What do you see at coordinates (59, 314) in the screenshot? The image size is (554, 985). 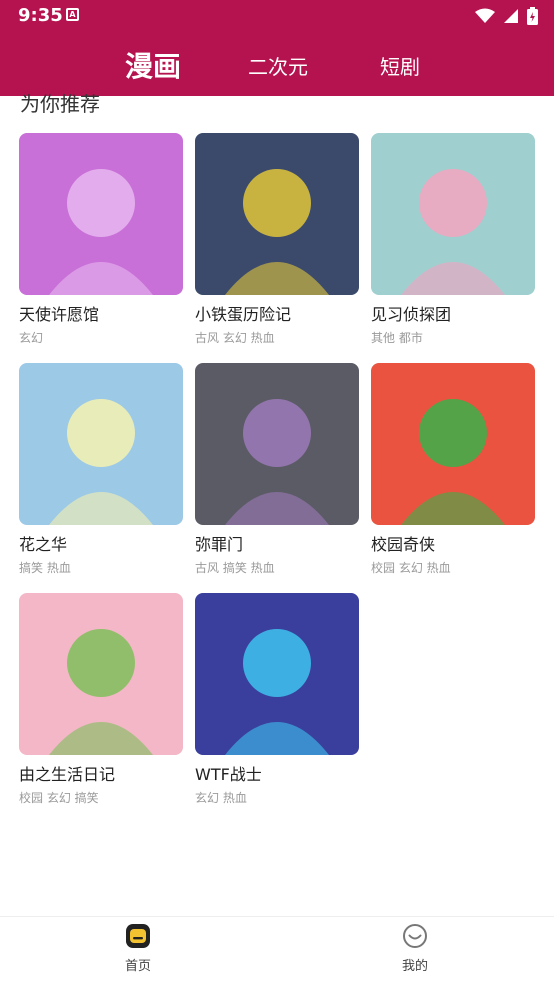 I see `comic-title: 天使许愿馆` at bounding box center [59, 314].